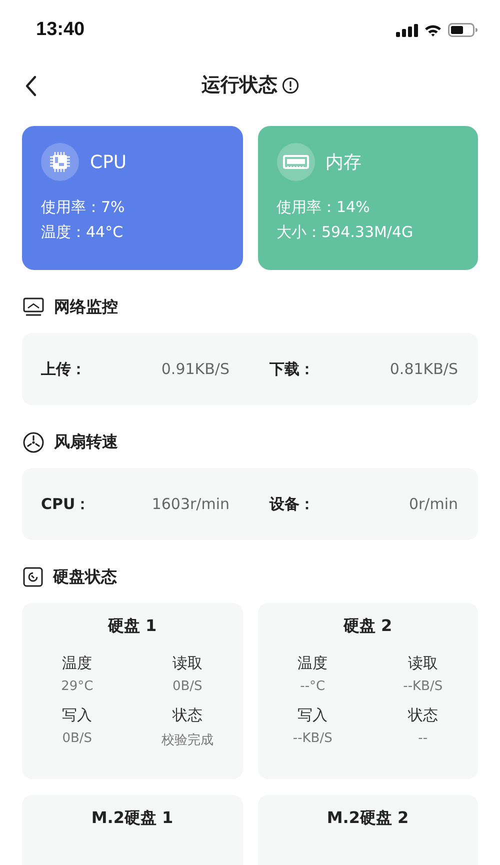 This screenshot has width=500, height=865. I want to click on signal-icon, so click(407, 30).